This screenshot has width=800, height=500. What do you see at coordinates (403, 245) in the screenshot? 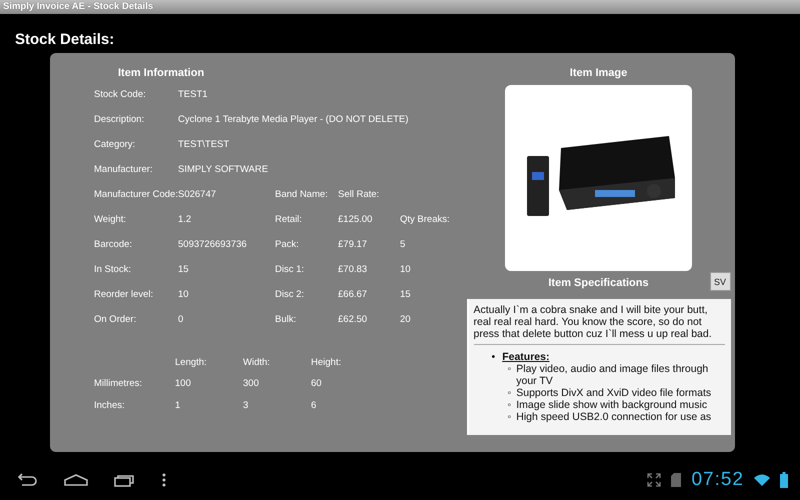
I see `qty-value: 5` at bounding box center [403, 245].